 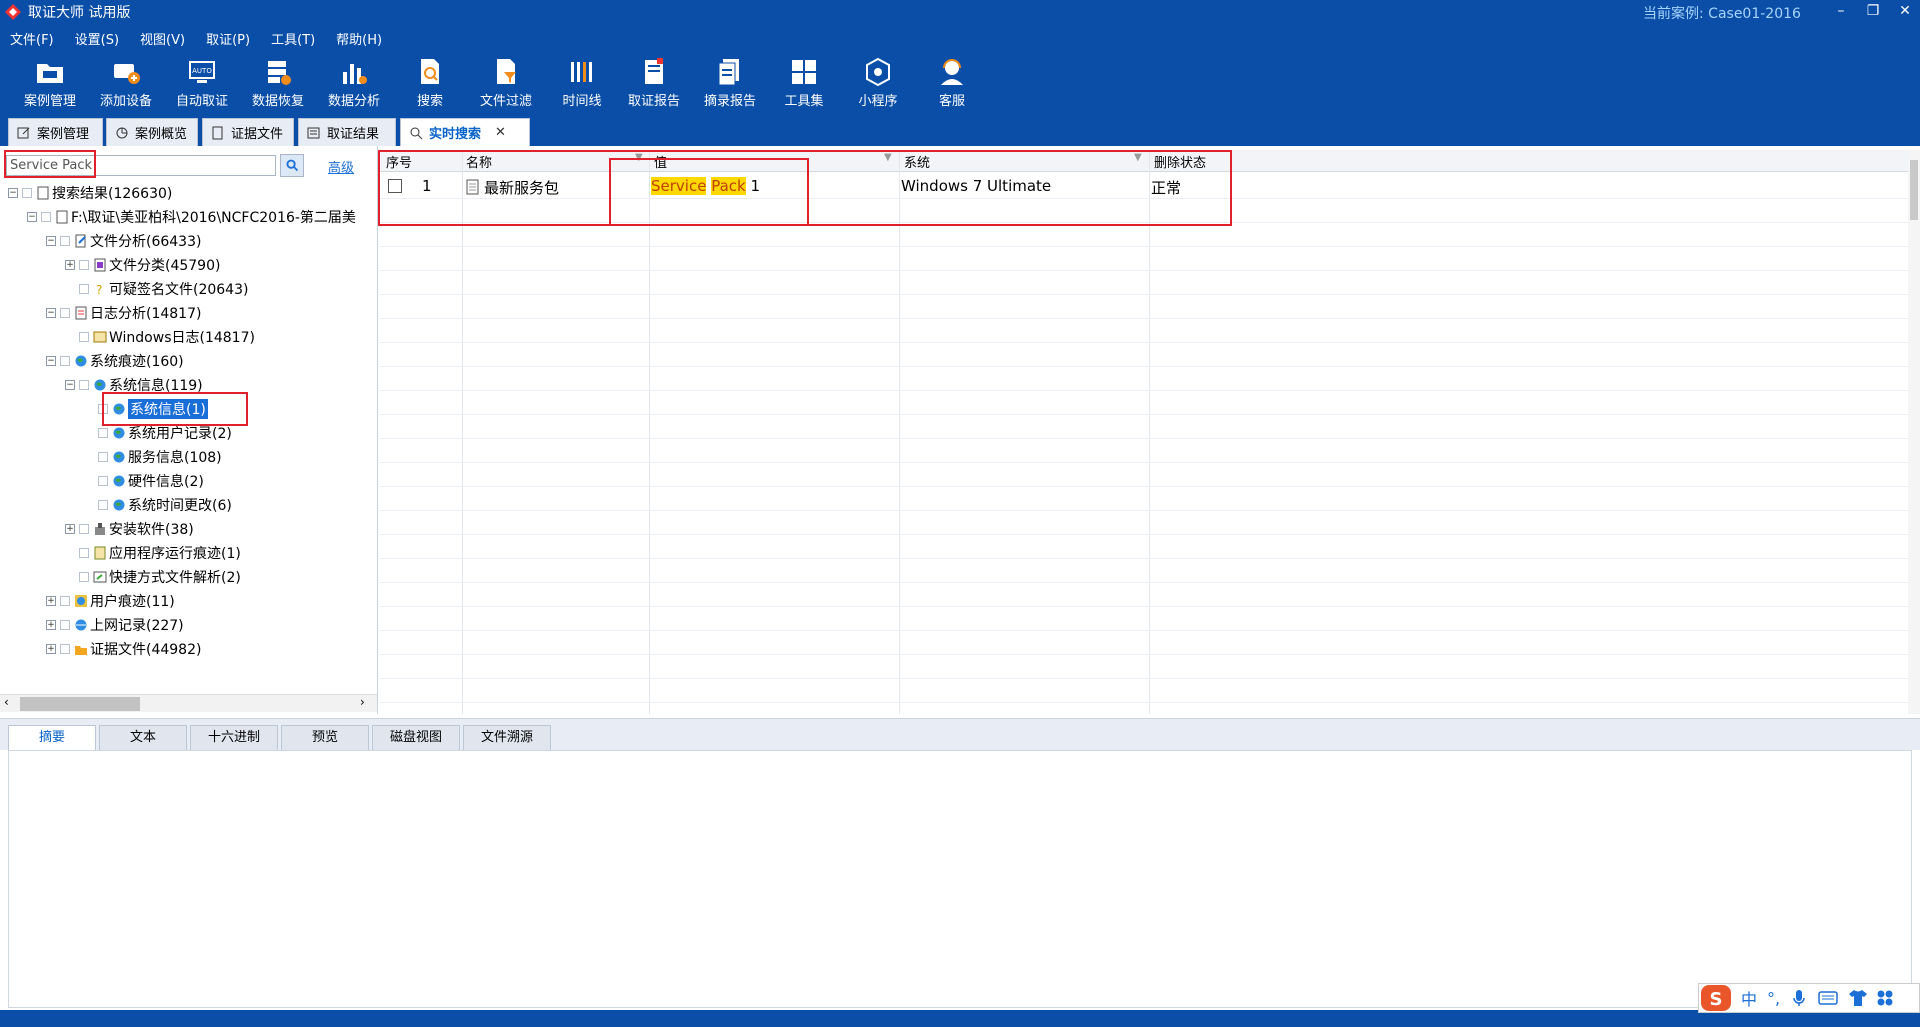 What do you see at coordinates (32, 38) in the screenshot?
I see `menu-file: 文件(F)` at bounding box center [32, 38].